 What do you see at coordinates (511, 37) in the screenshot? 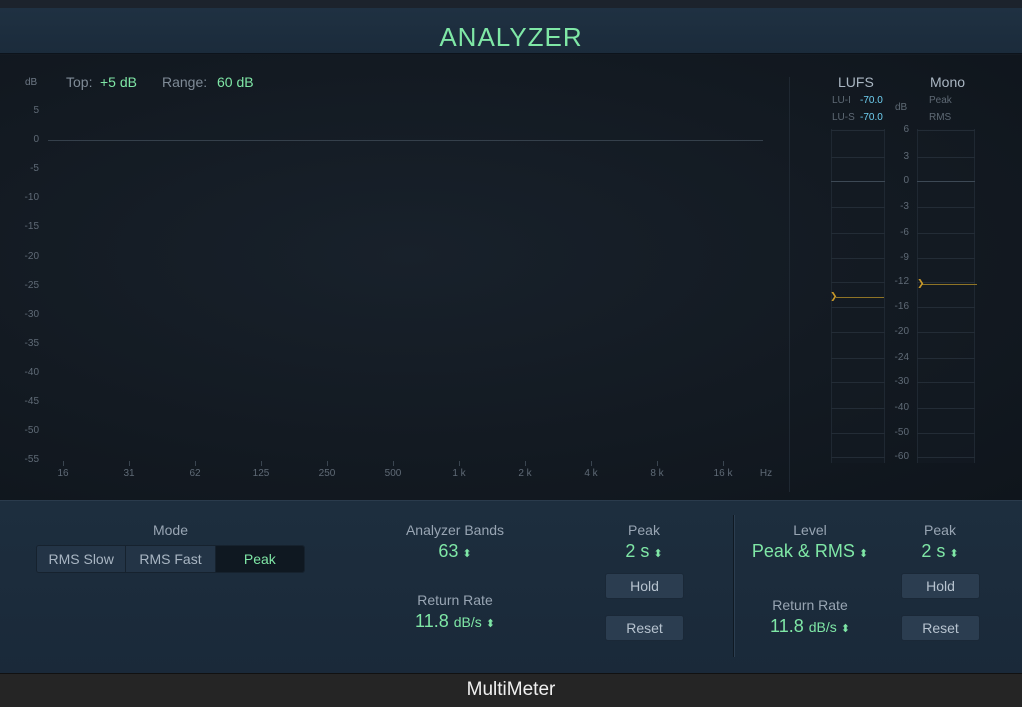
I see `view-title: ANALYZER` at bounding box center [511, 37].